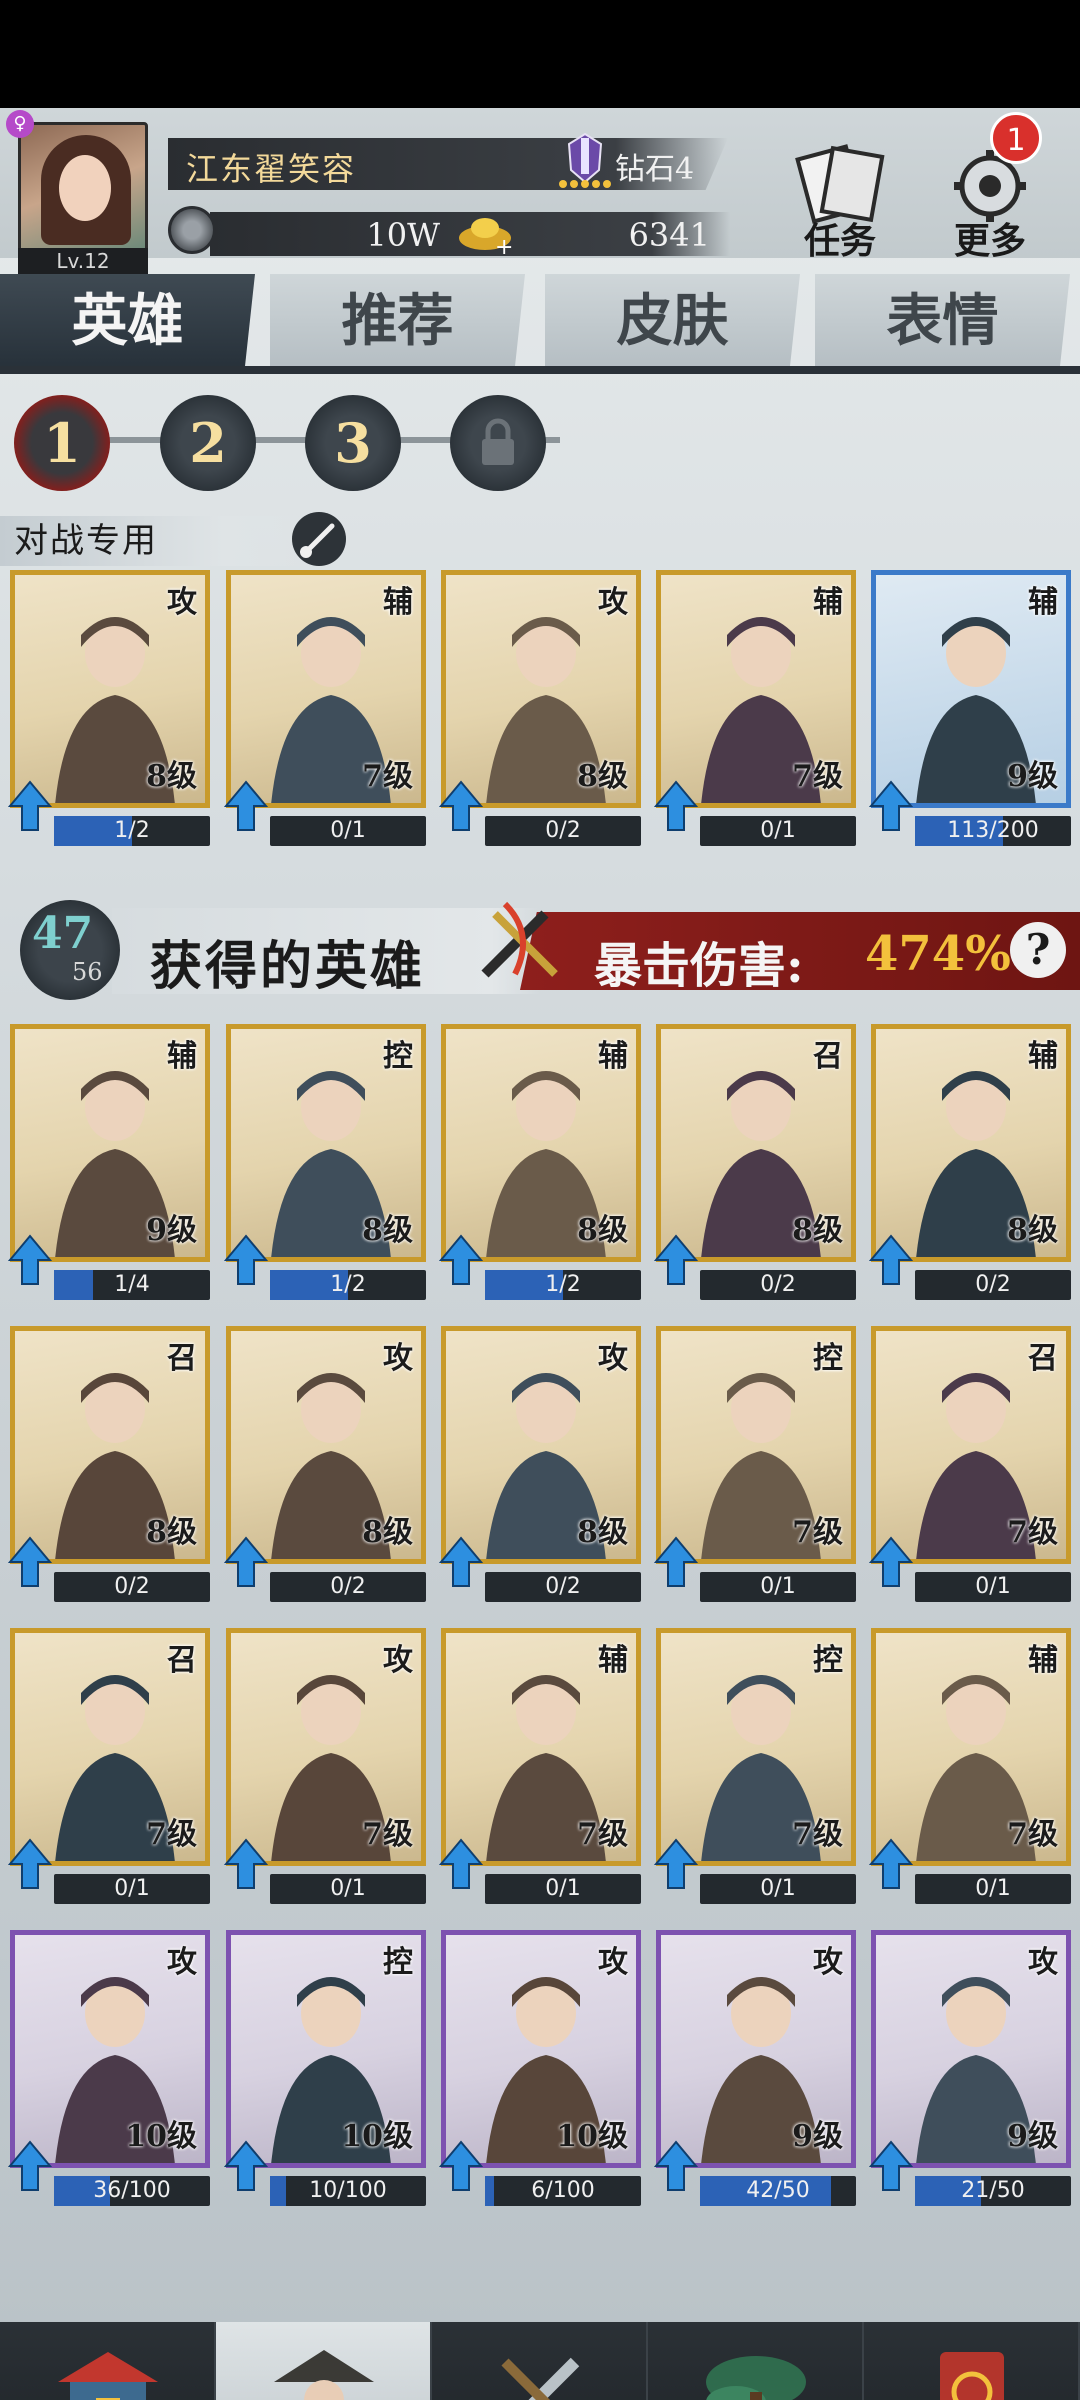 This screenshot has width=1080, height=2400. I want to click on tasks-button: 任务, so click(840, 204).